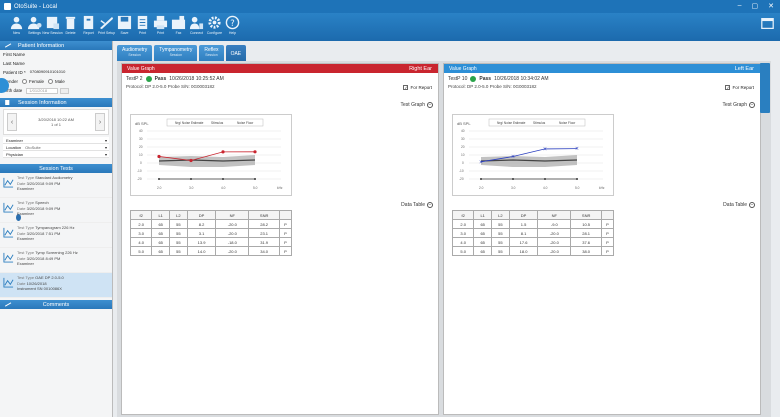  Describe the element at coordinates (264, 251) in the screenshot. I see `table-cell: 34.0` at that location.